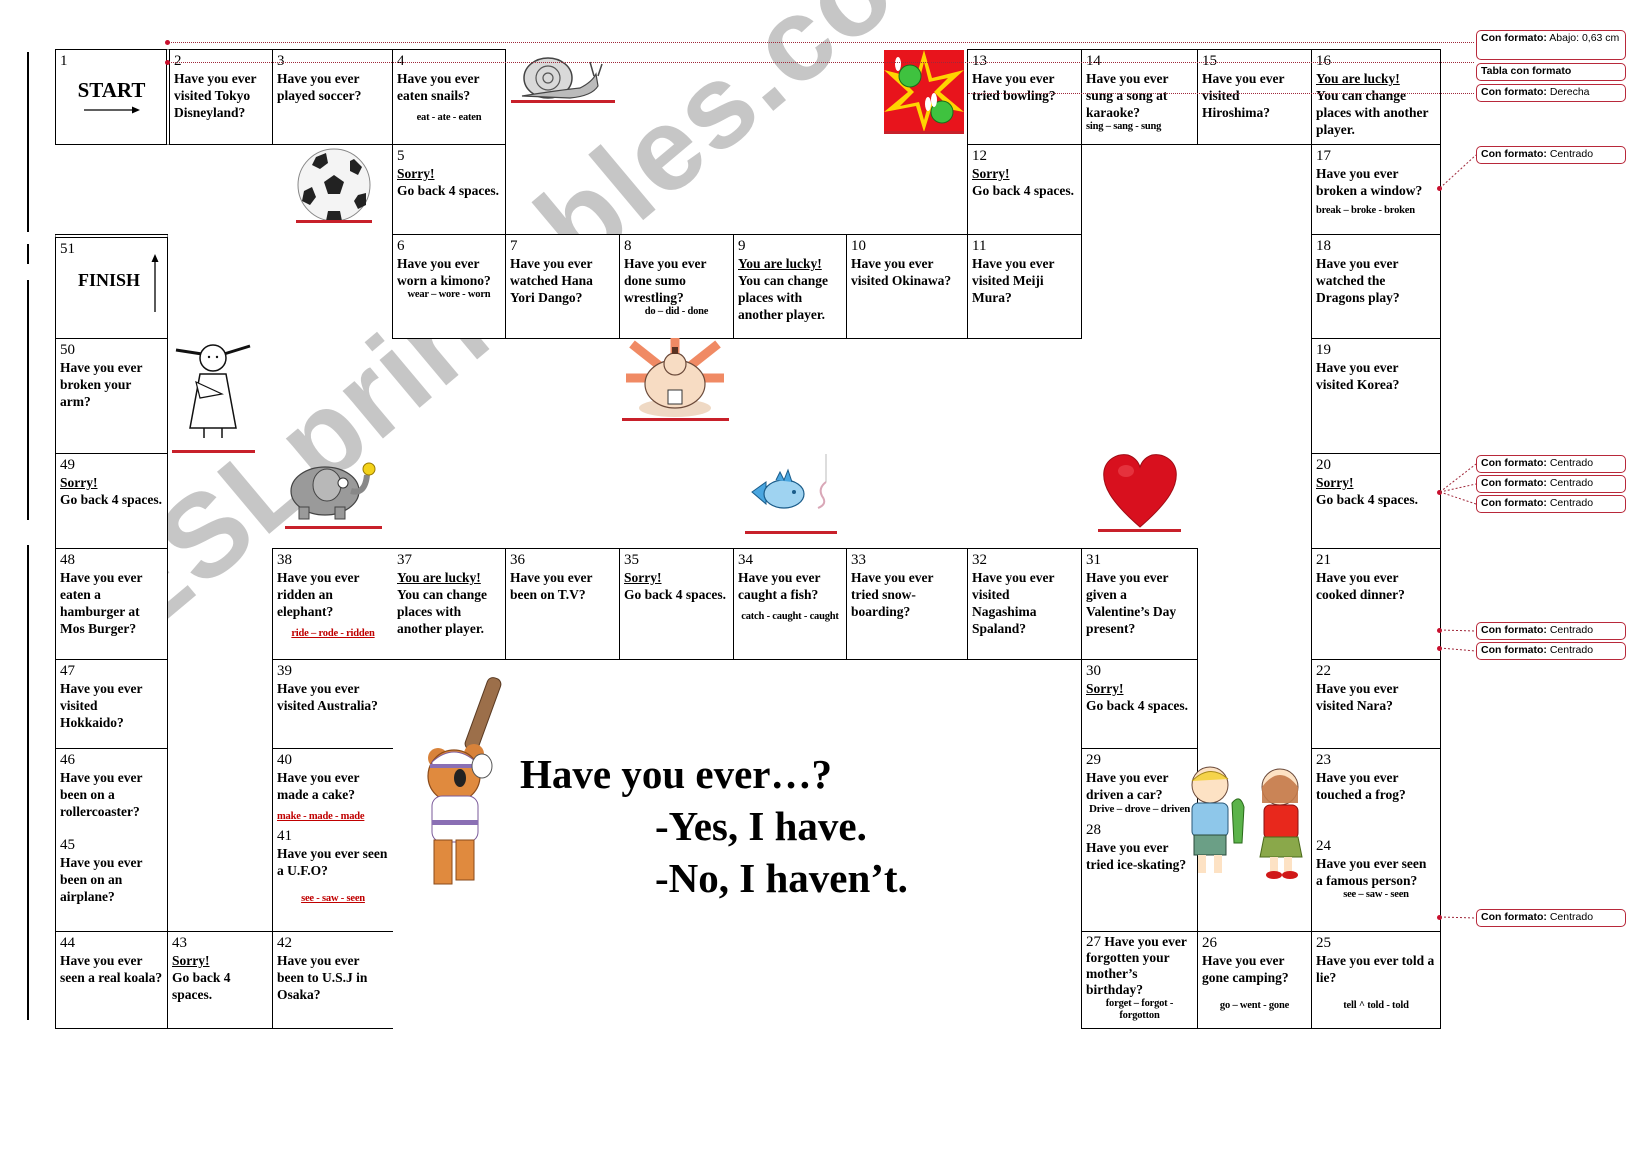 The width and height of the screenshot is (1641, 1157). I want to click on square-10: 10 Have you ever visited Okinawa?, so click(907, 286).